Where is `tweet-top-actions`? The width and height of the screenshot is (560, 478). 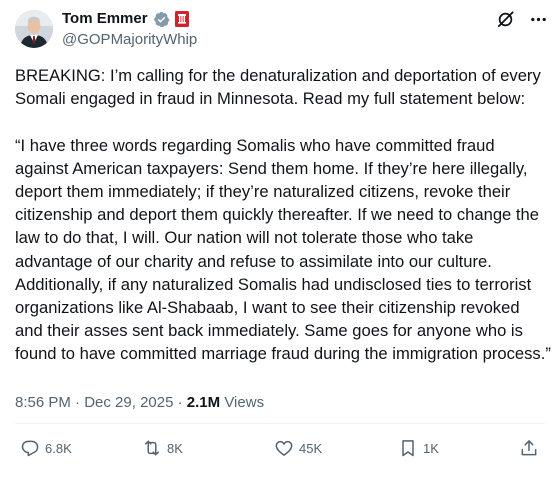
tweet-top-actions is located at coordinates (522, 19).